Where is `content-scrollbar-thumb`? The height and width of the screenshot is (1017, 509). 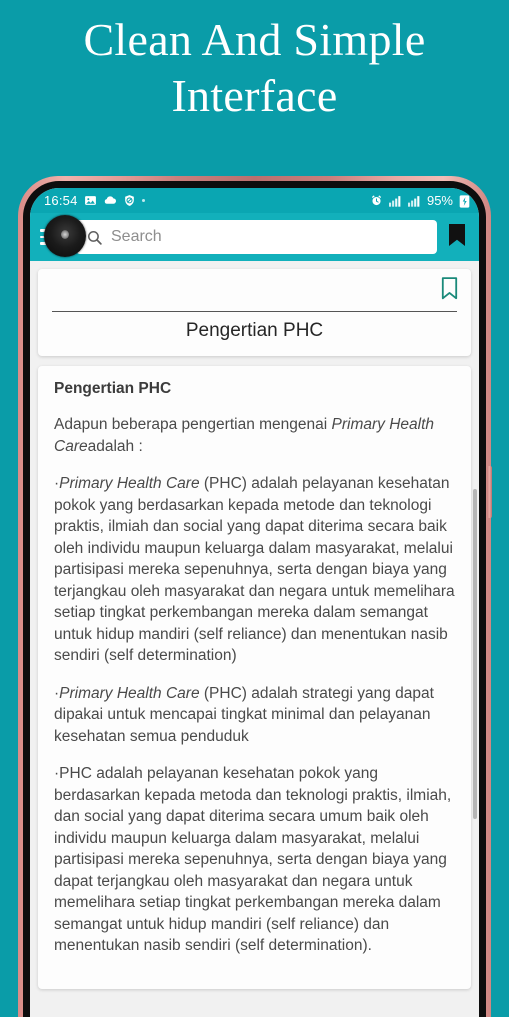
content-scrollbar-thumb is located at coordinates (475, 654).